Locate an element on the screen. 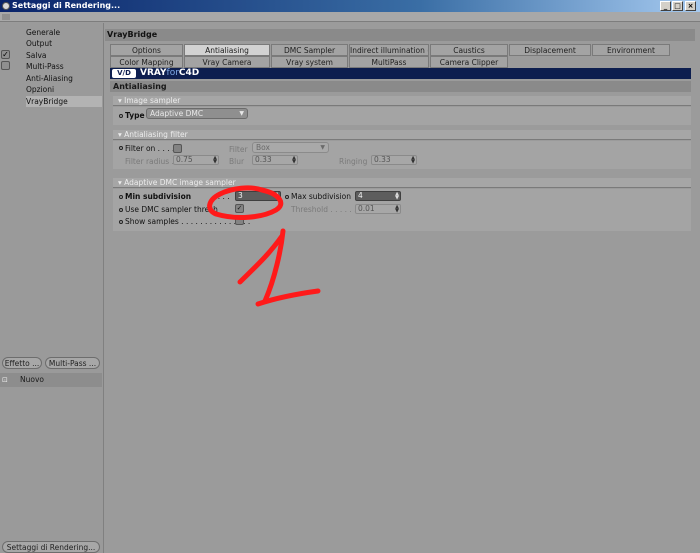 This screenshot has height=553, width=700. tab-options: Options is located at coordinates (146, 50).